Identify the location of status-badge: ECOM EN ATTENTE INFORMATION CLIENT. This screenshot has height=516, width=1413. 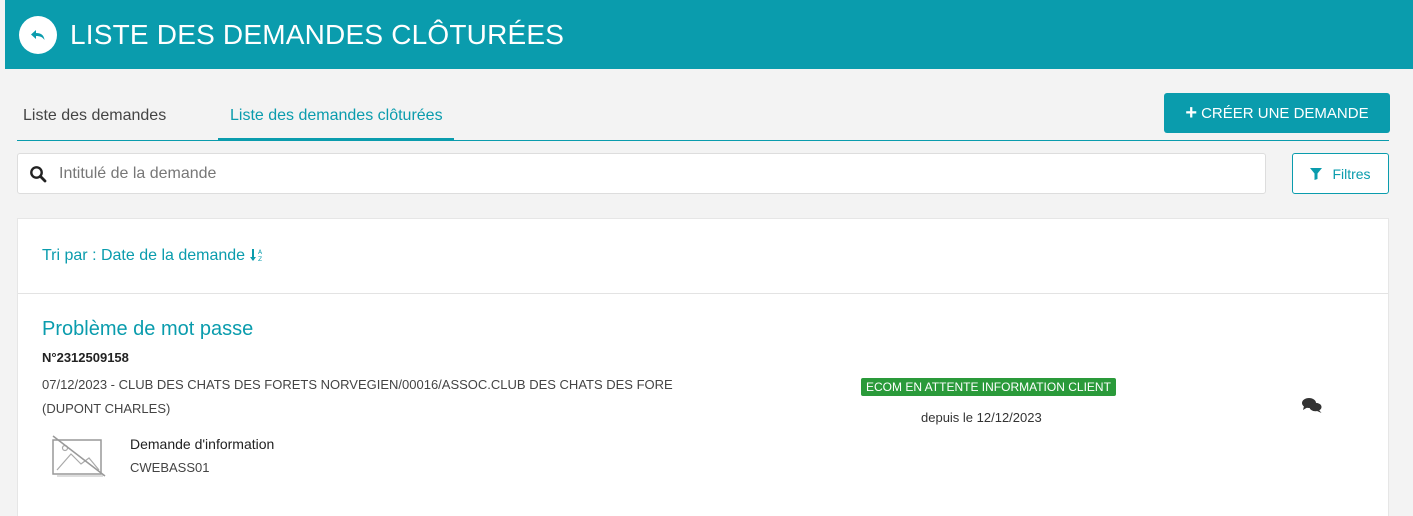
(988, 387).